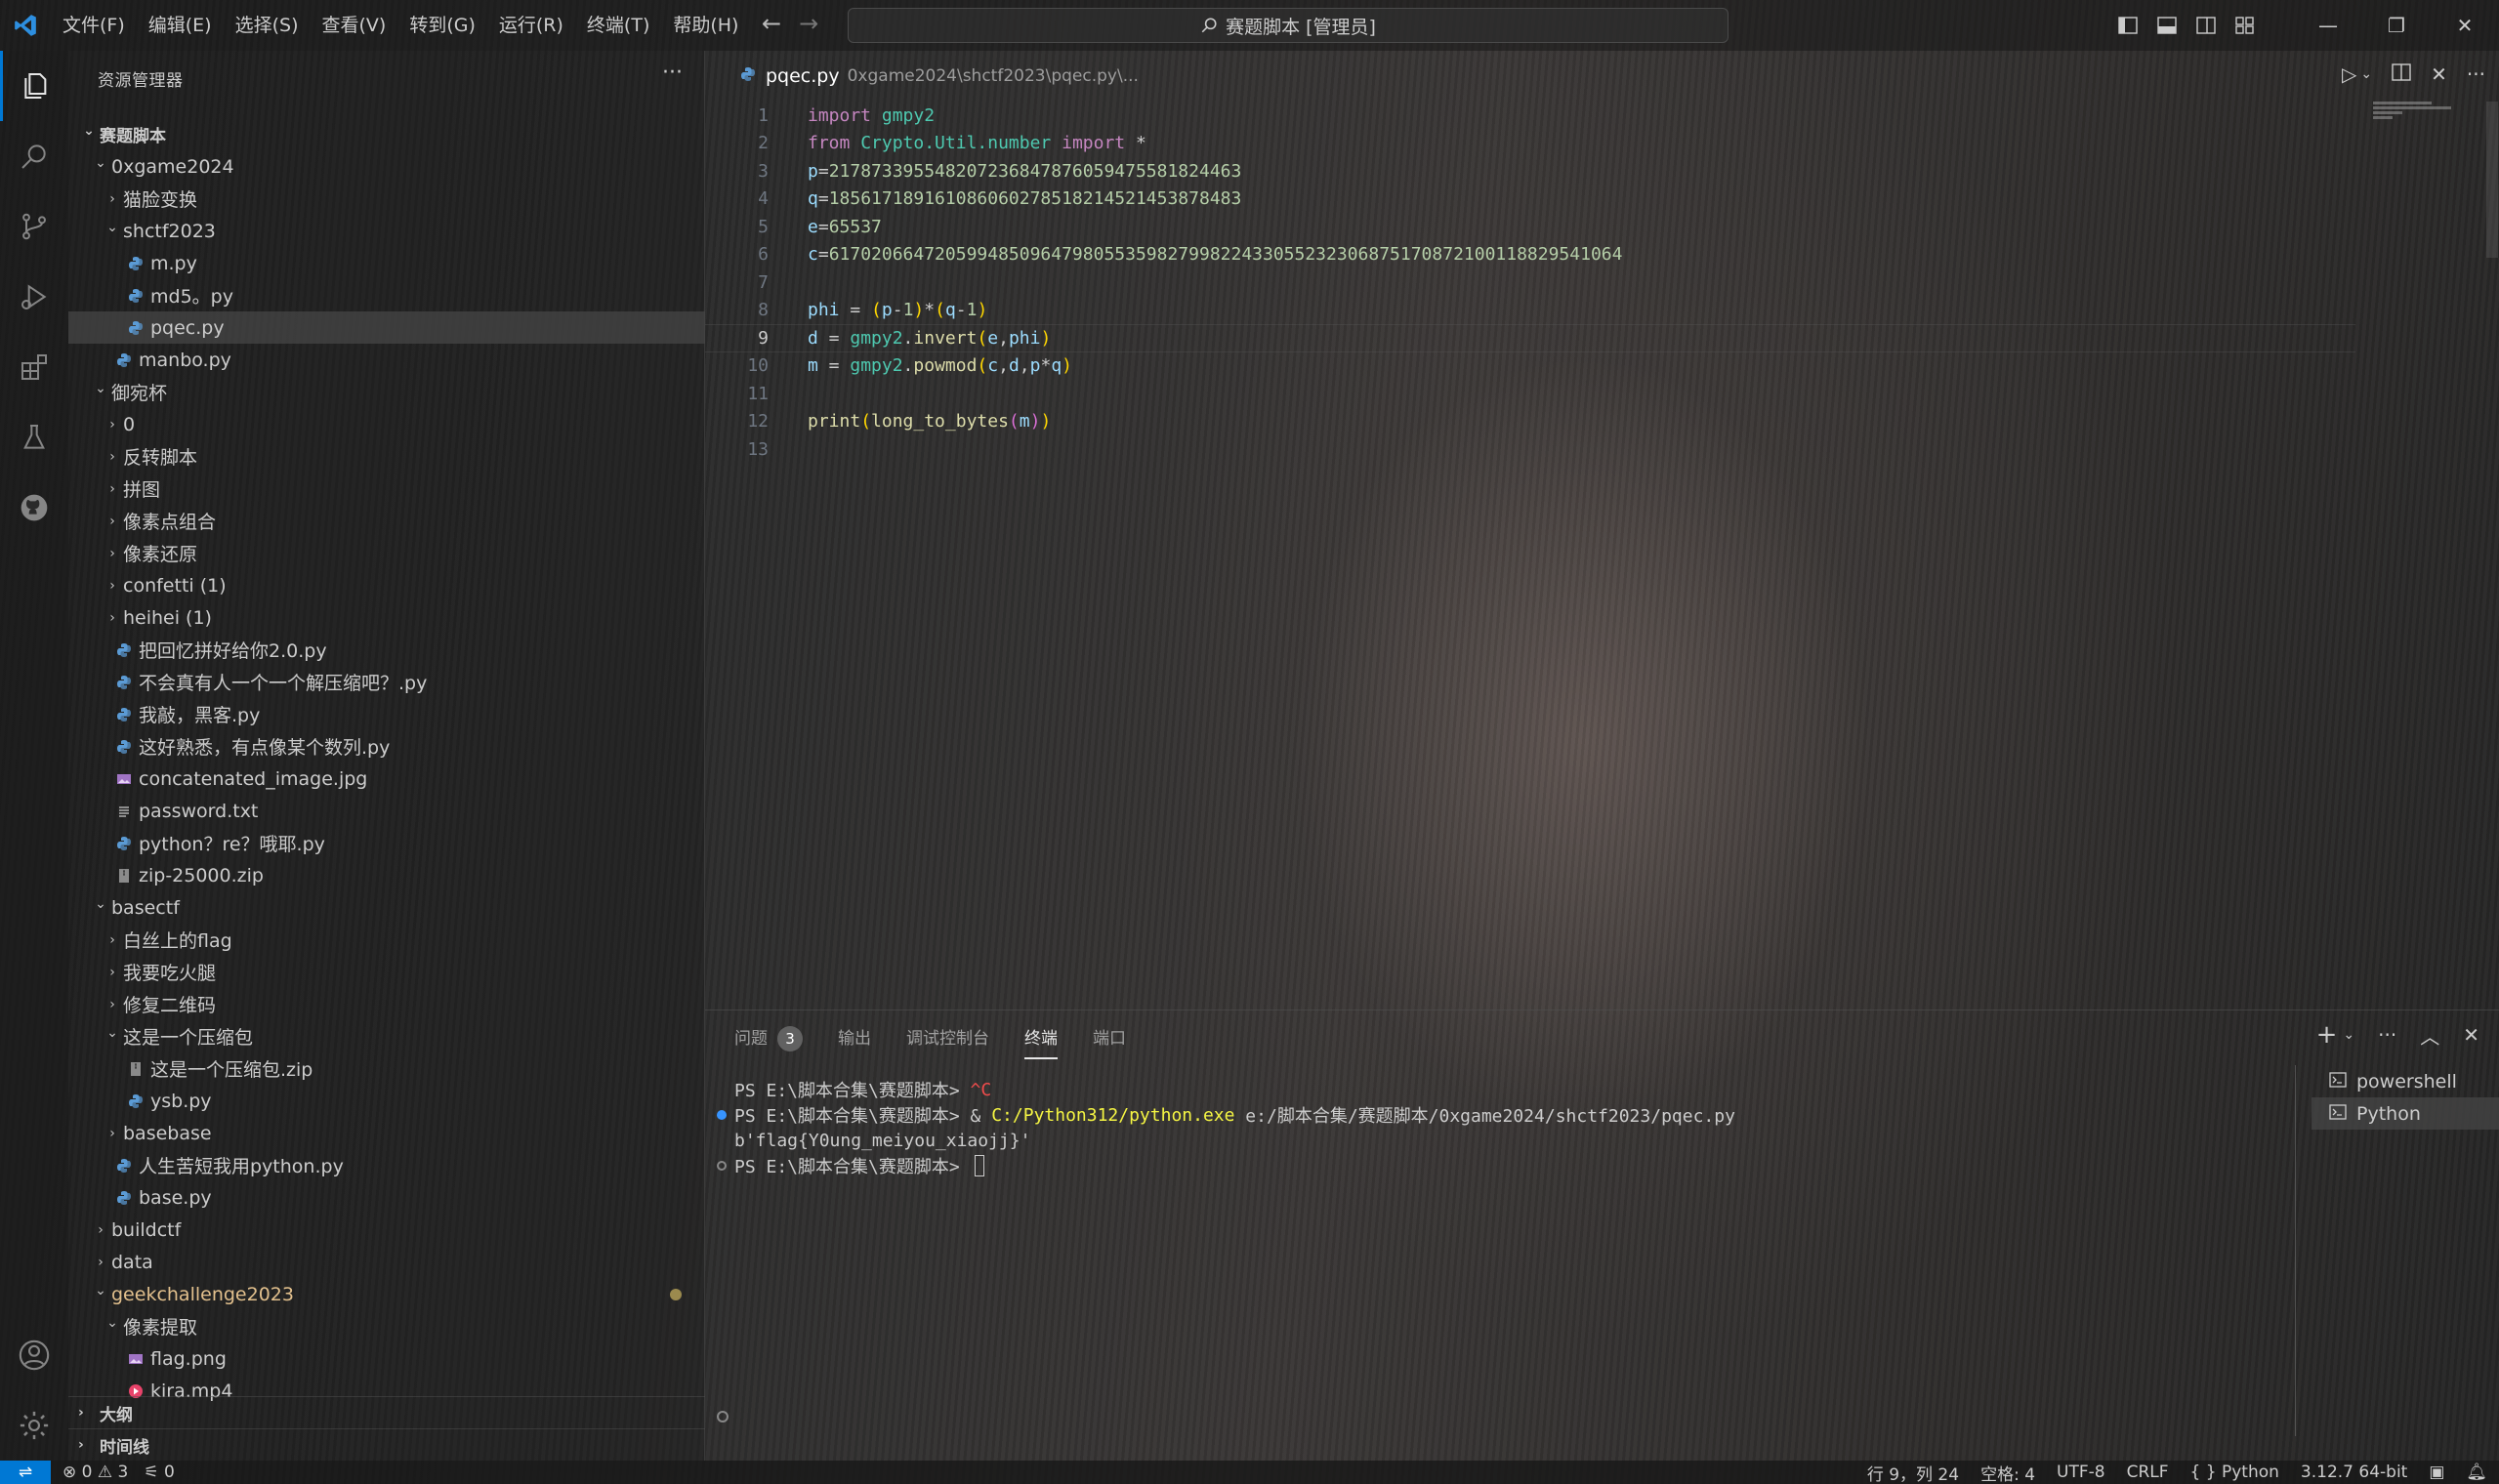 This screenshot has height=1484, width=2499. Describe the element at coordinates (2207, 26) in the screenshot. I see `toggle-secondary-sidebar-icon` at that location.